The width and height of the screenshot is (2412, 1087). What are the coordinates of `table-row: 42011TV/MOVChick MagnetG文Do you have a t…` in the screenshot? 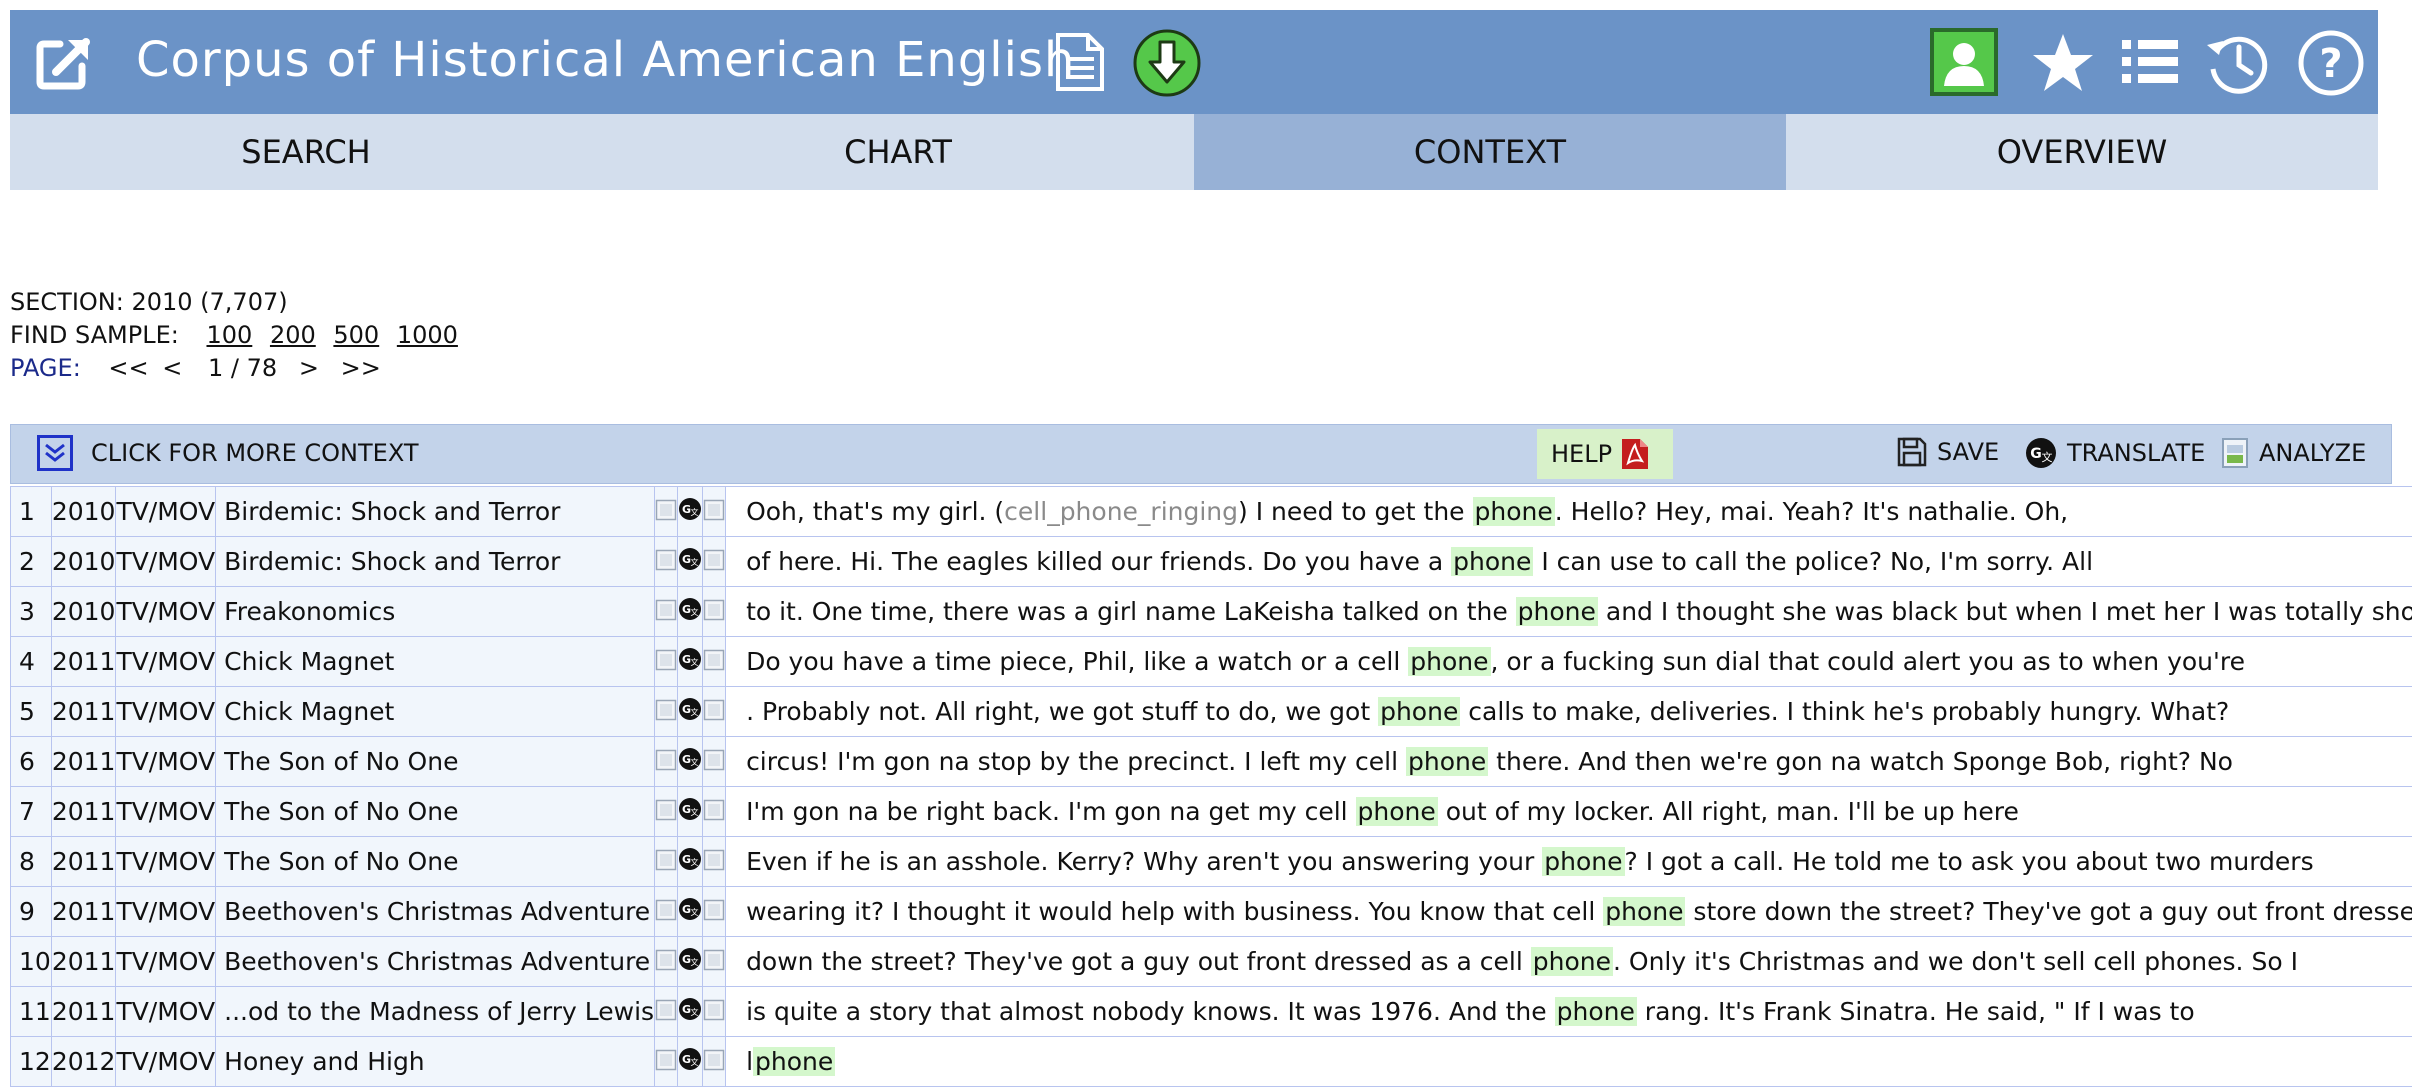 It's located at (1211, 662).